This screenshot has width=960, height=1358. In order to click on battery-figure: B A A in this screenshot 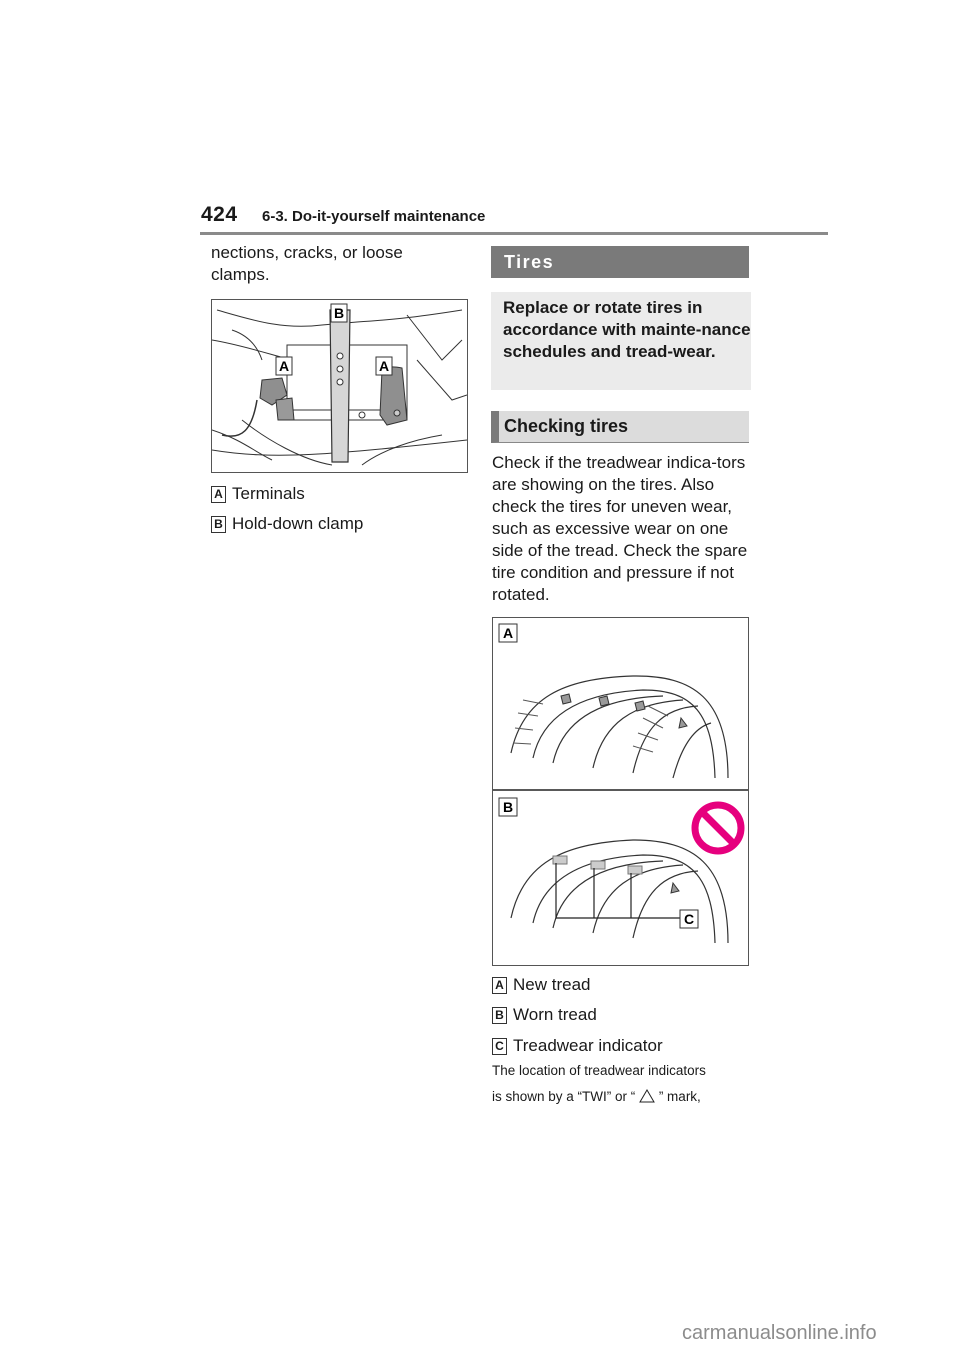, I will do `click(339, 386)`.